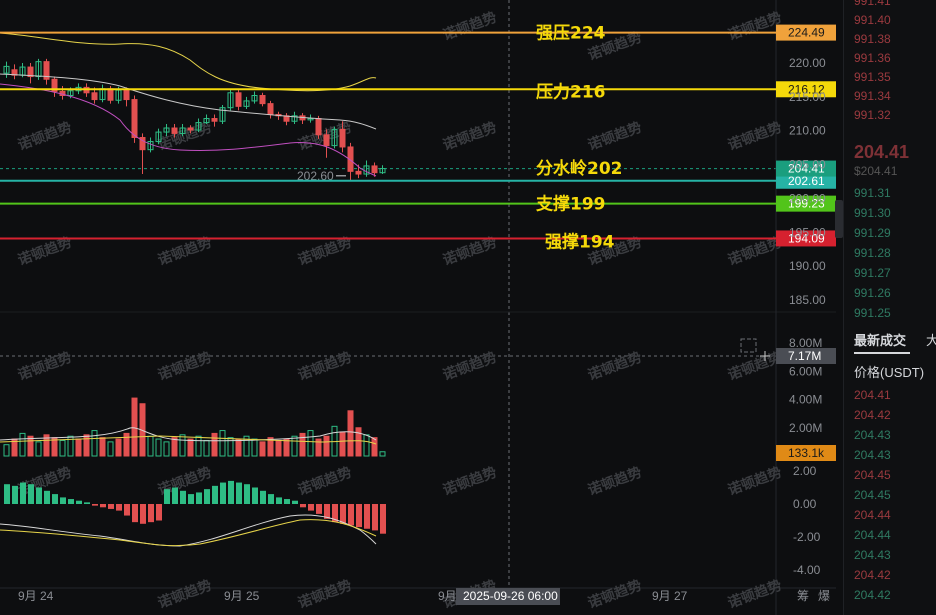  Describe the element at coordinates (882, 152) in the screenshot. I see `order-book-last-price: 204.41` at that location.